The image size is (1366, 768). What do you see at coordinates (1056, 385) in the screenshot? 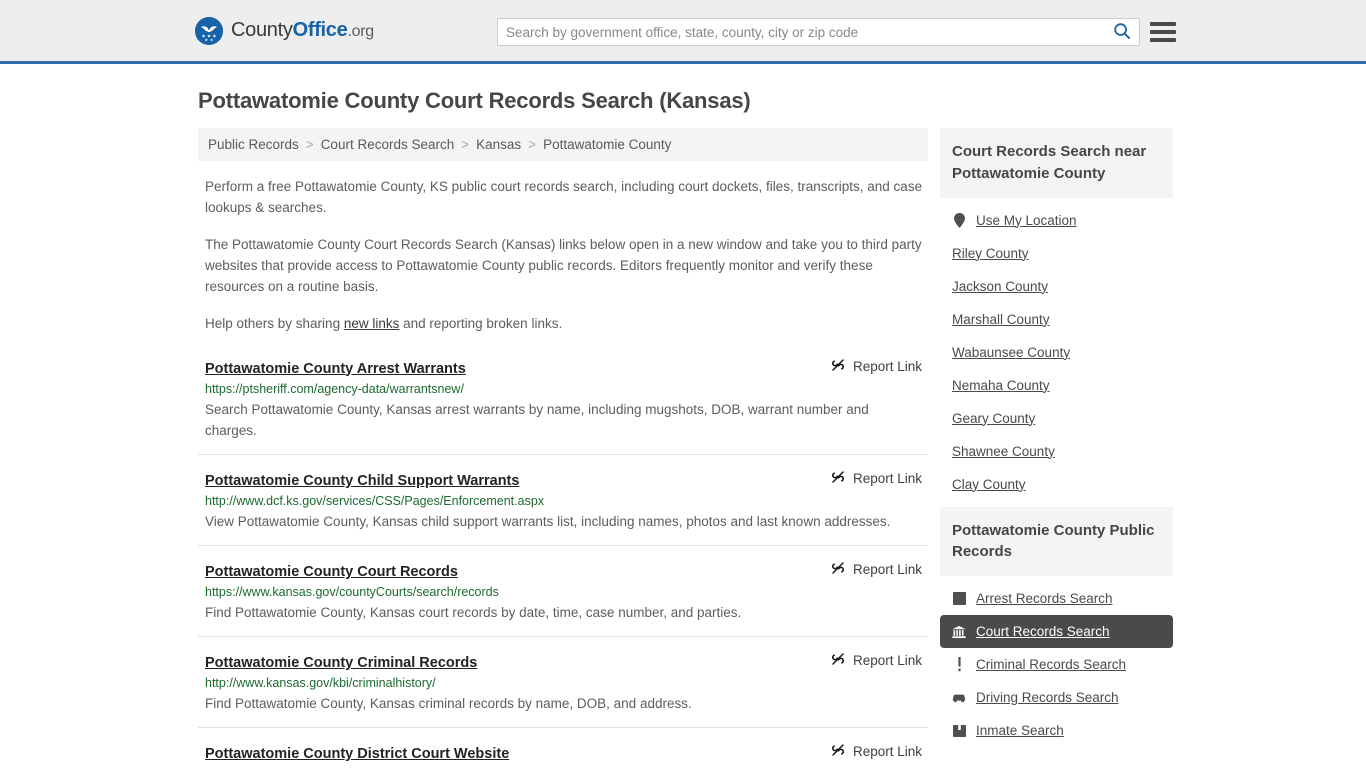
I see `sidebar-item-nemaha-county: Nemaha County` at bounding box center [1056, 385].